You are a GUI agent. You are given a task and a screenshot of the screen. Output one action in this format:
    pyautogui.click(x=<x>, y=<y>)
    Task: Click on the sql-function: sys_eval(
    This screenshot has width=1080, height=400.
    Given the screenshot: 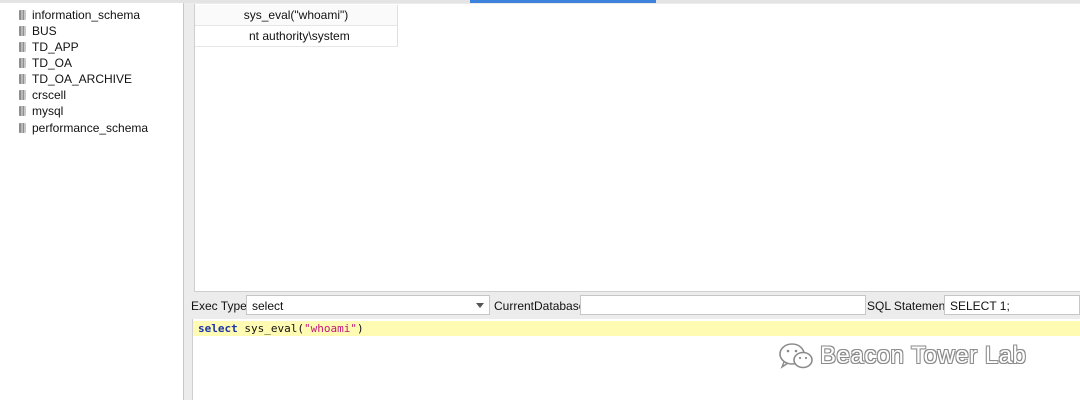 What is the action you would take?
    pyautogui.click(x=270, y=328)
    